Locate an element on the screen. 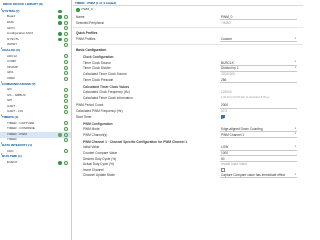 The height and width of the screenshot is (240, 320). sidebar-item-label: GPIO is located at coordinates (11, 27).